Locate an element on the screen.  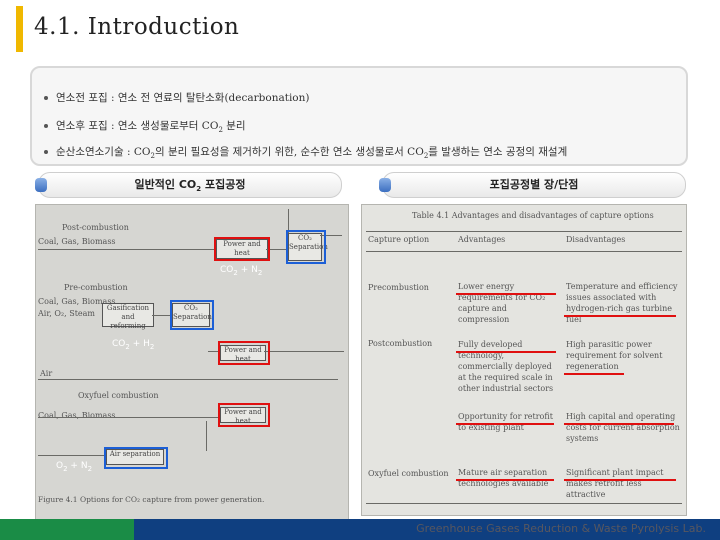
footer-accent-green is located at coordinates (67, 529).